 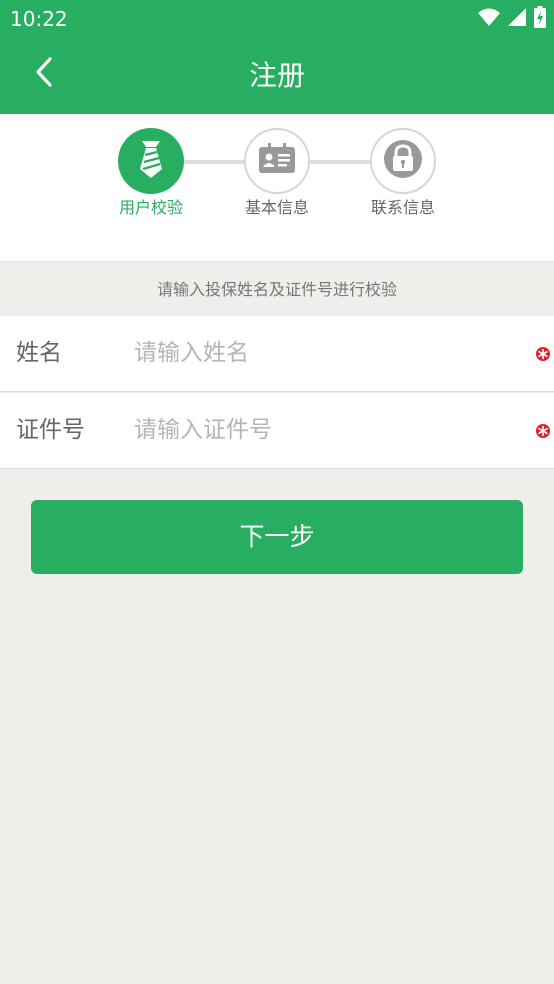 What do you see at coordinates (39, 19) in the screenshot?
I see `status-time: 10:22` at bounding box center [39, 19].